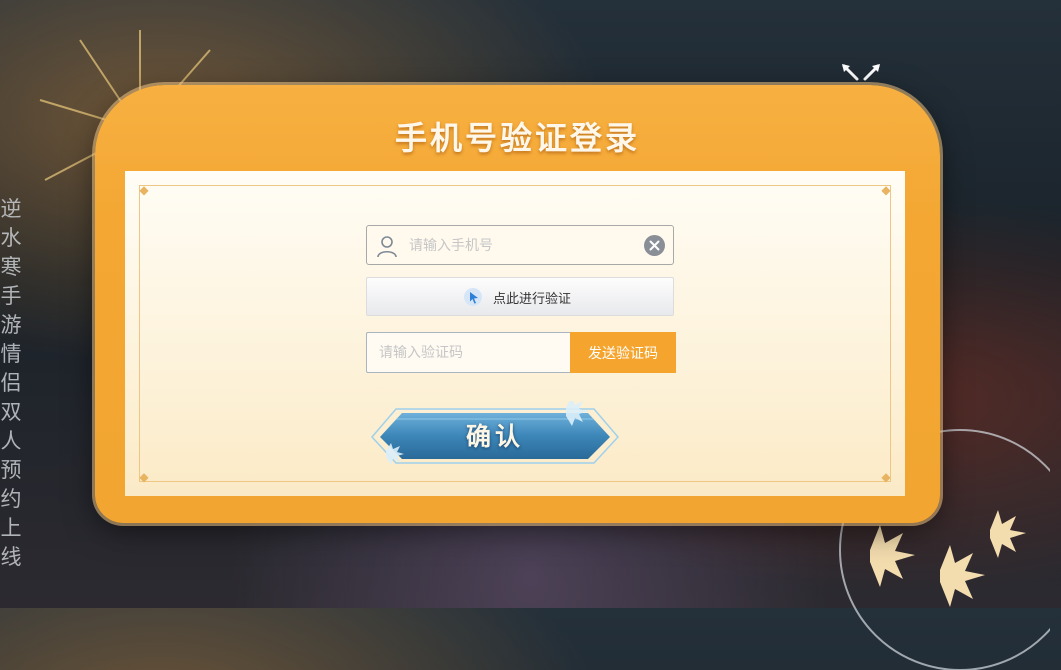 This screenshot has height=670, width=1061. What do you see at coordinates (532, 299) in the screenshot?
I see `captcha-label: 点此进行验证` at bounding box center [532, 299].